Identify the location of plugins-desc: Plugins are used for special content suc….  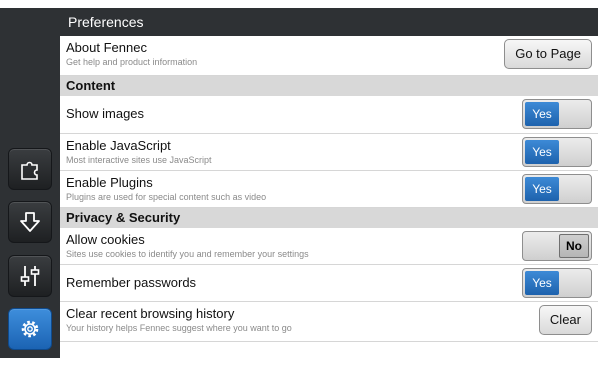
(166, 197).